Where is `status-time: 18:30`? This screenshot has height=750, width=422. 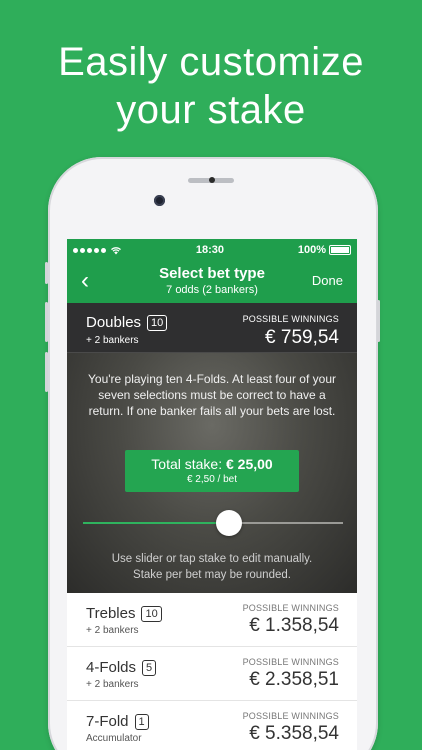 status-time: 18:30 is located at coordinates (209, 250).